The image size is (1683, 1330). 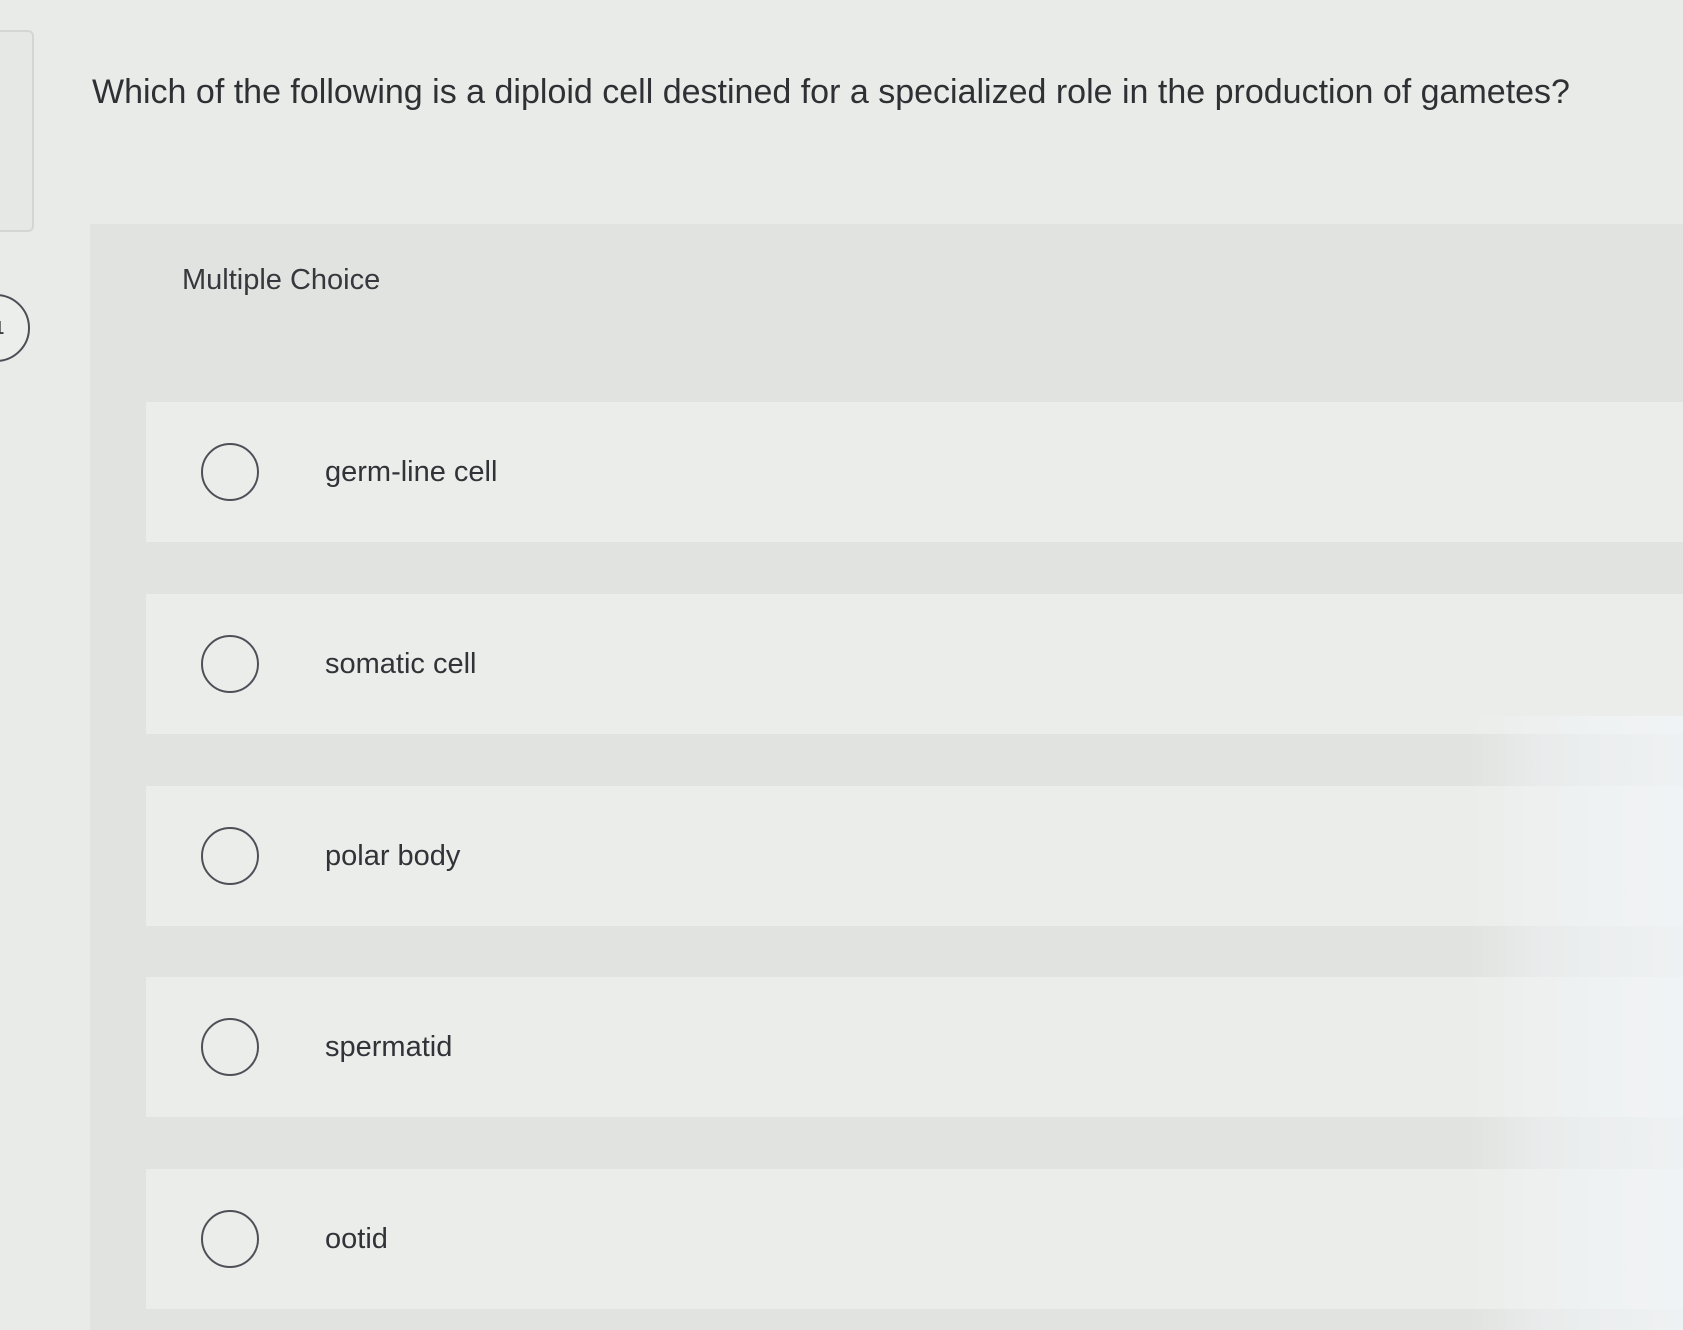 I want to click on answer-option: germ-line cell, so click(x=914, y=472).